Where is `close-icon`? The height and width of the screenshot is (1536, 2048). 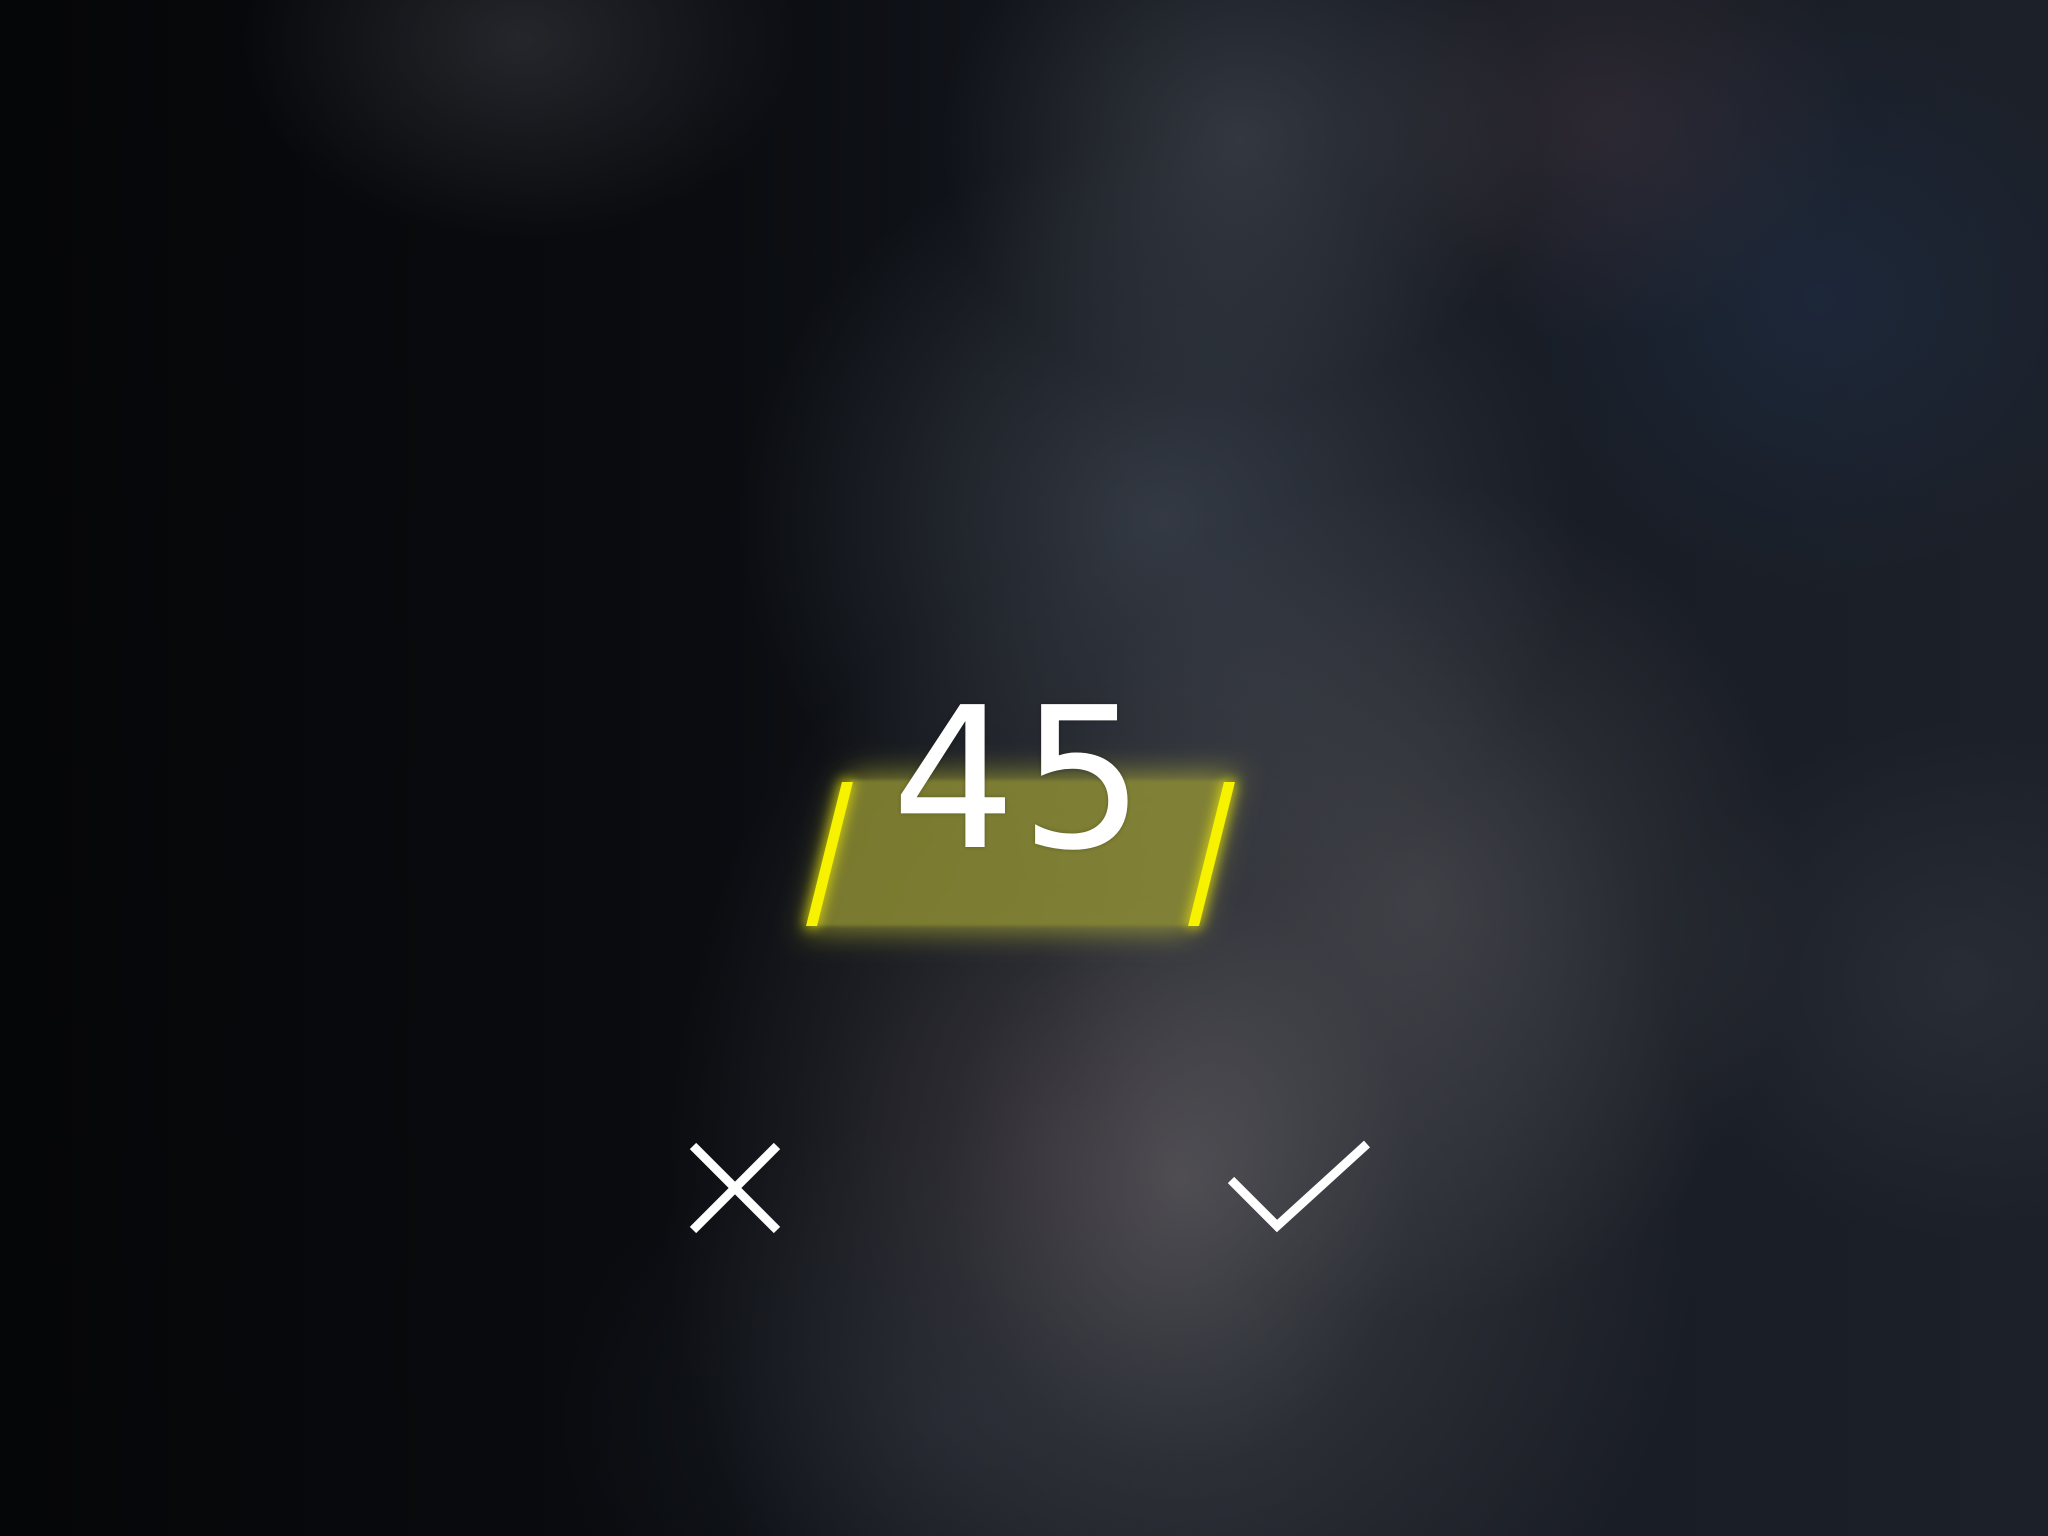
close-icon is located at coordinates (735, 1188).